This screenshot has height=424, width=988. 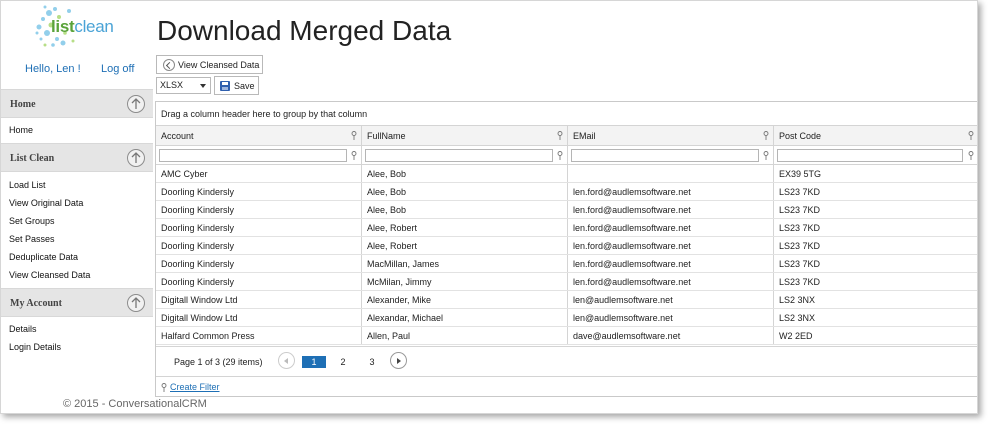 What do you see at coordinates (253, 155) in the screenshot?
I see `filter-input-account` at bounding box center [253, 155].